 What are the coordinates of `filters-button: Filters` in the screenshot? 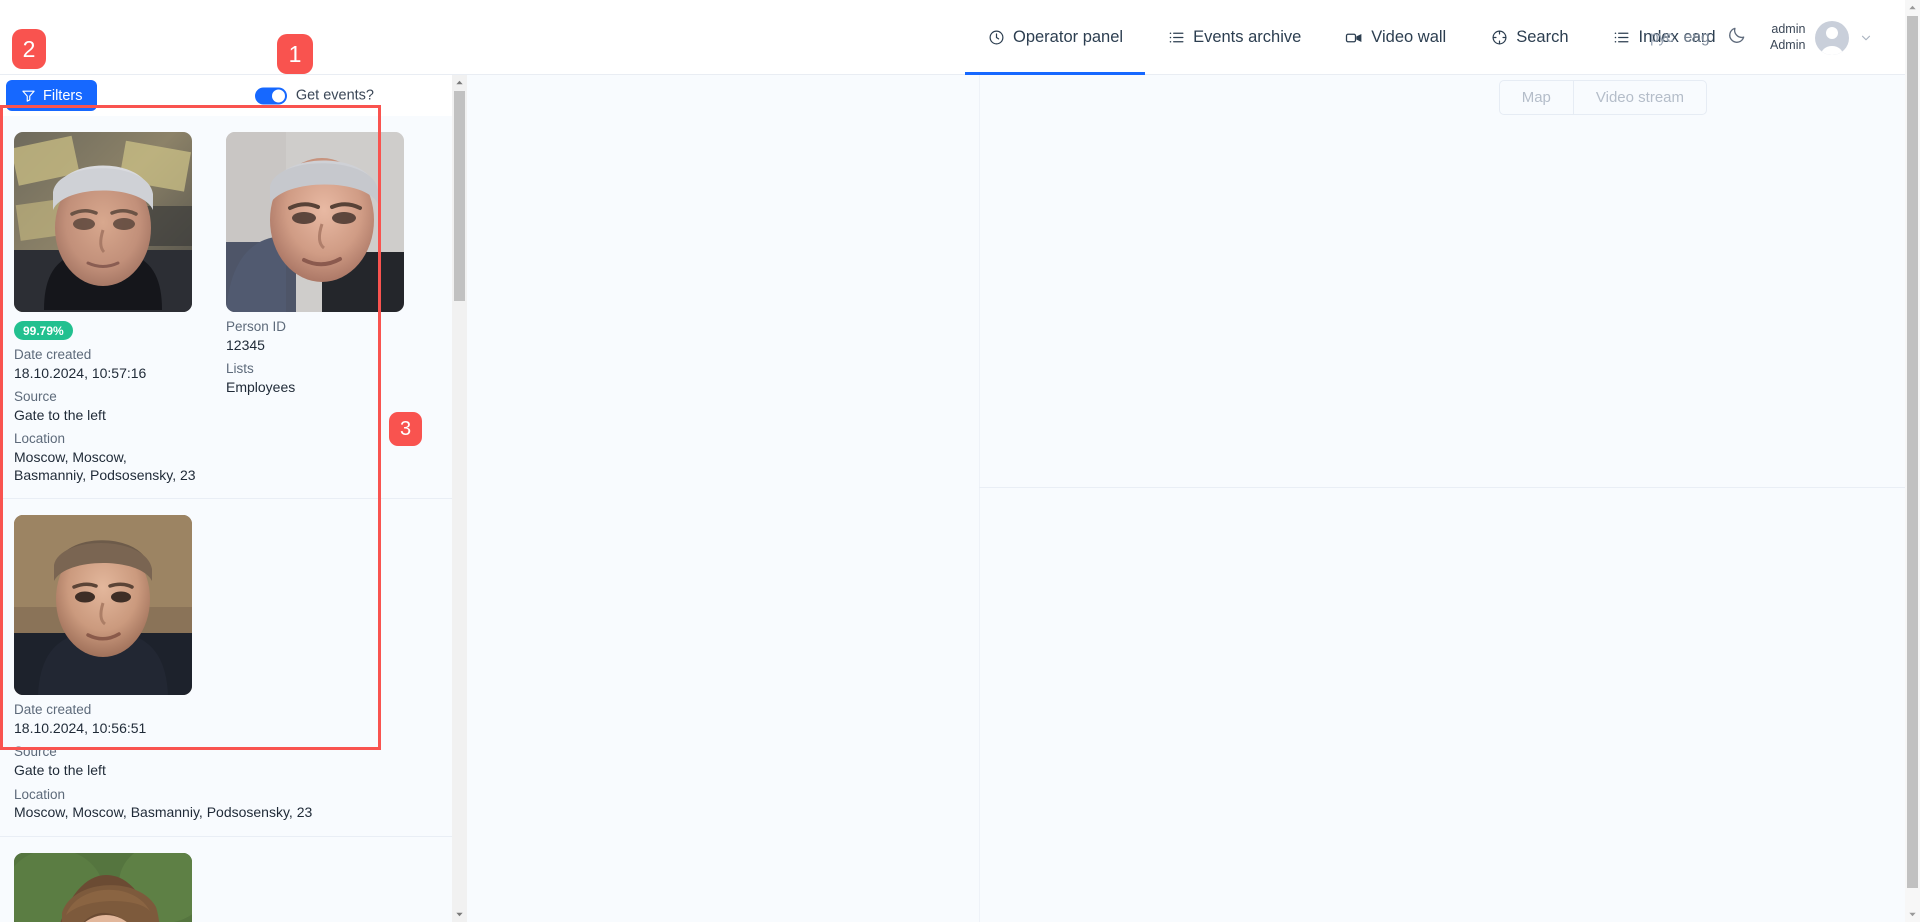 It's located at (52, 95).